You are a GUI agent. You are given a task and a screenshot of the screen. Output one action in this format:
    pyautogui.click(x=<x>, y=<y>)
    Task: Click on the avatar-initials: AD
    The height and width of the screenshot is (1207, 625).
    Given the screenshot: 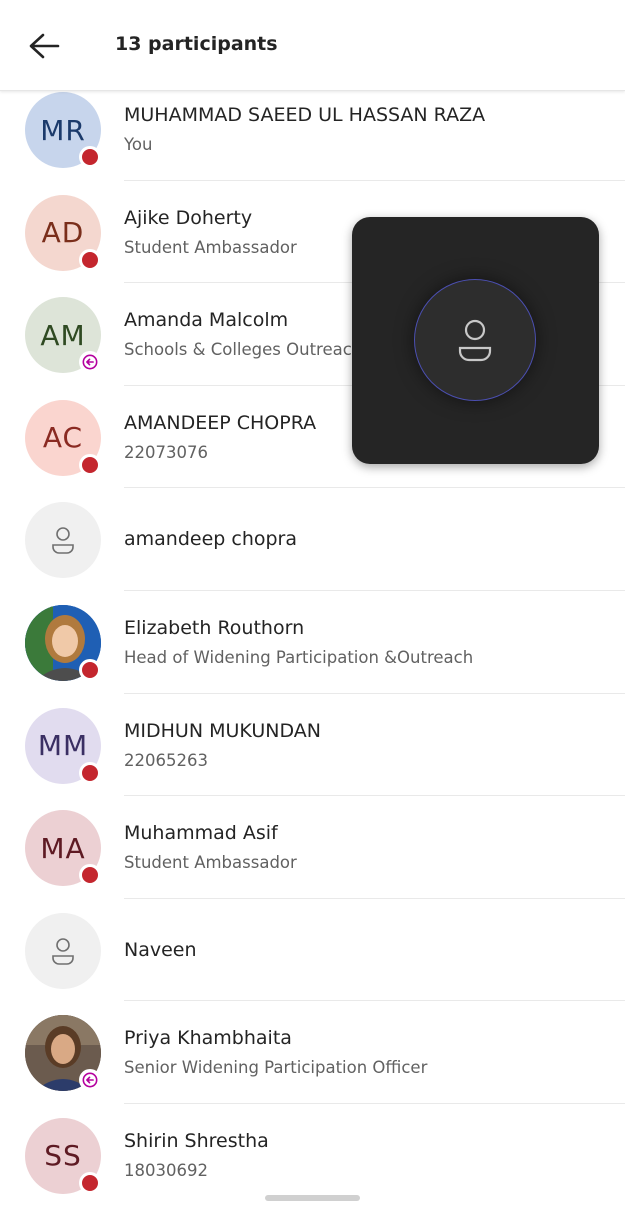 What is the action you would take?
    pyautogui.click(x=63, y=233)
    